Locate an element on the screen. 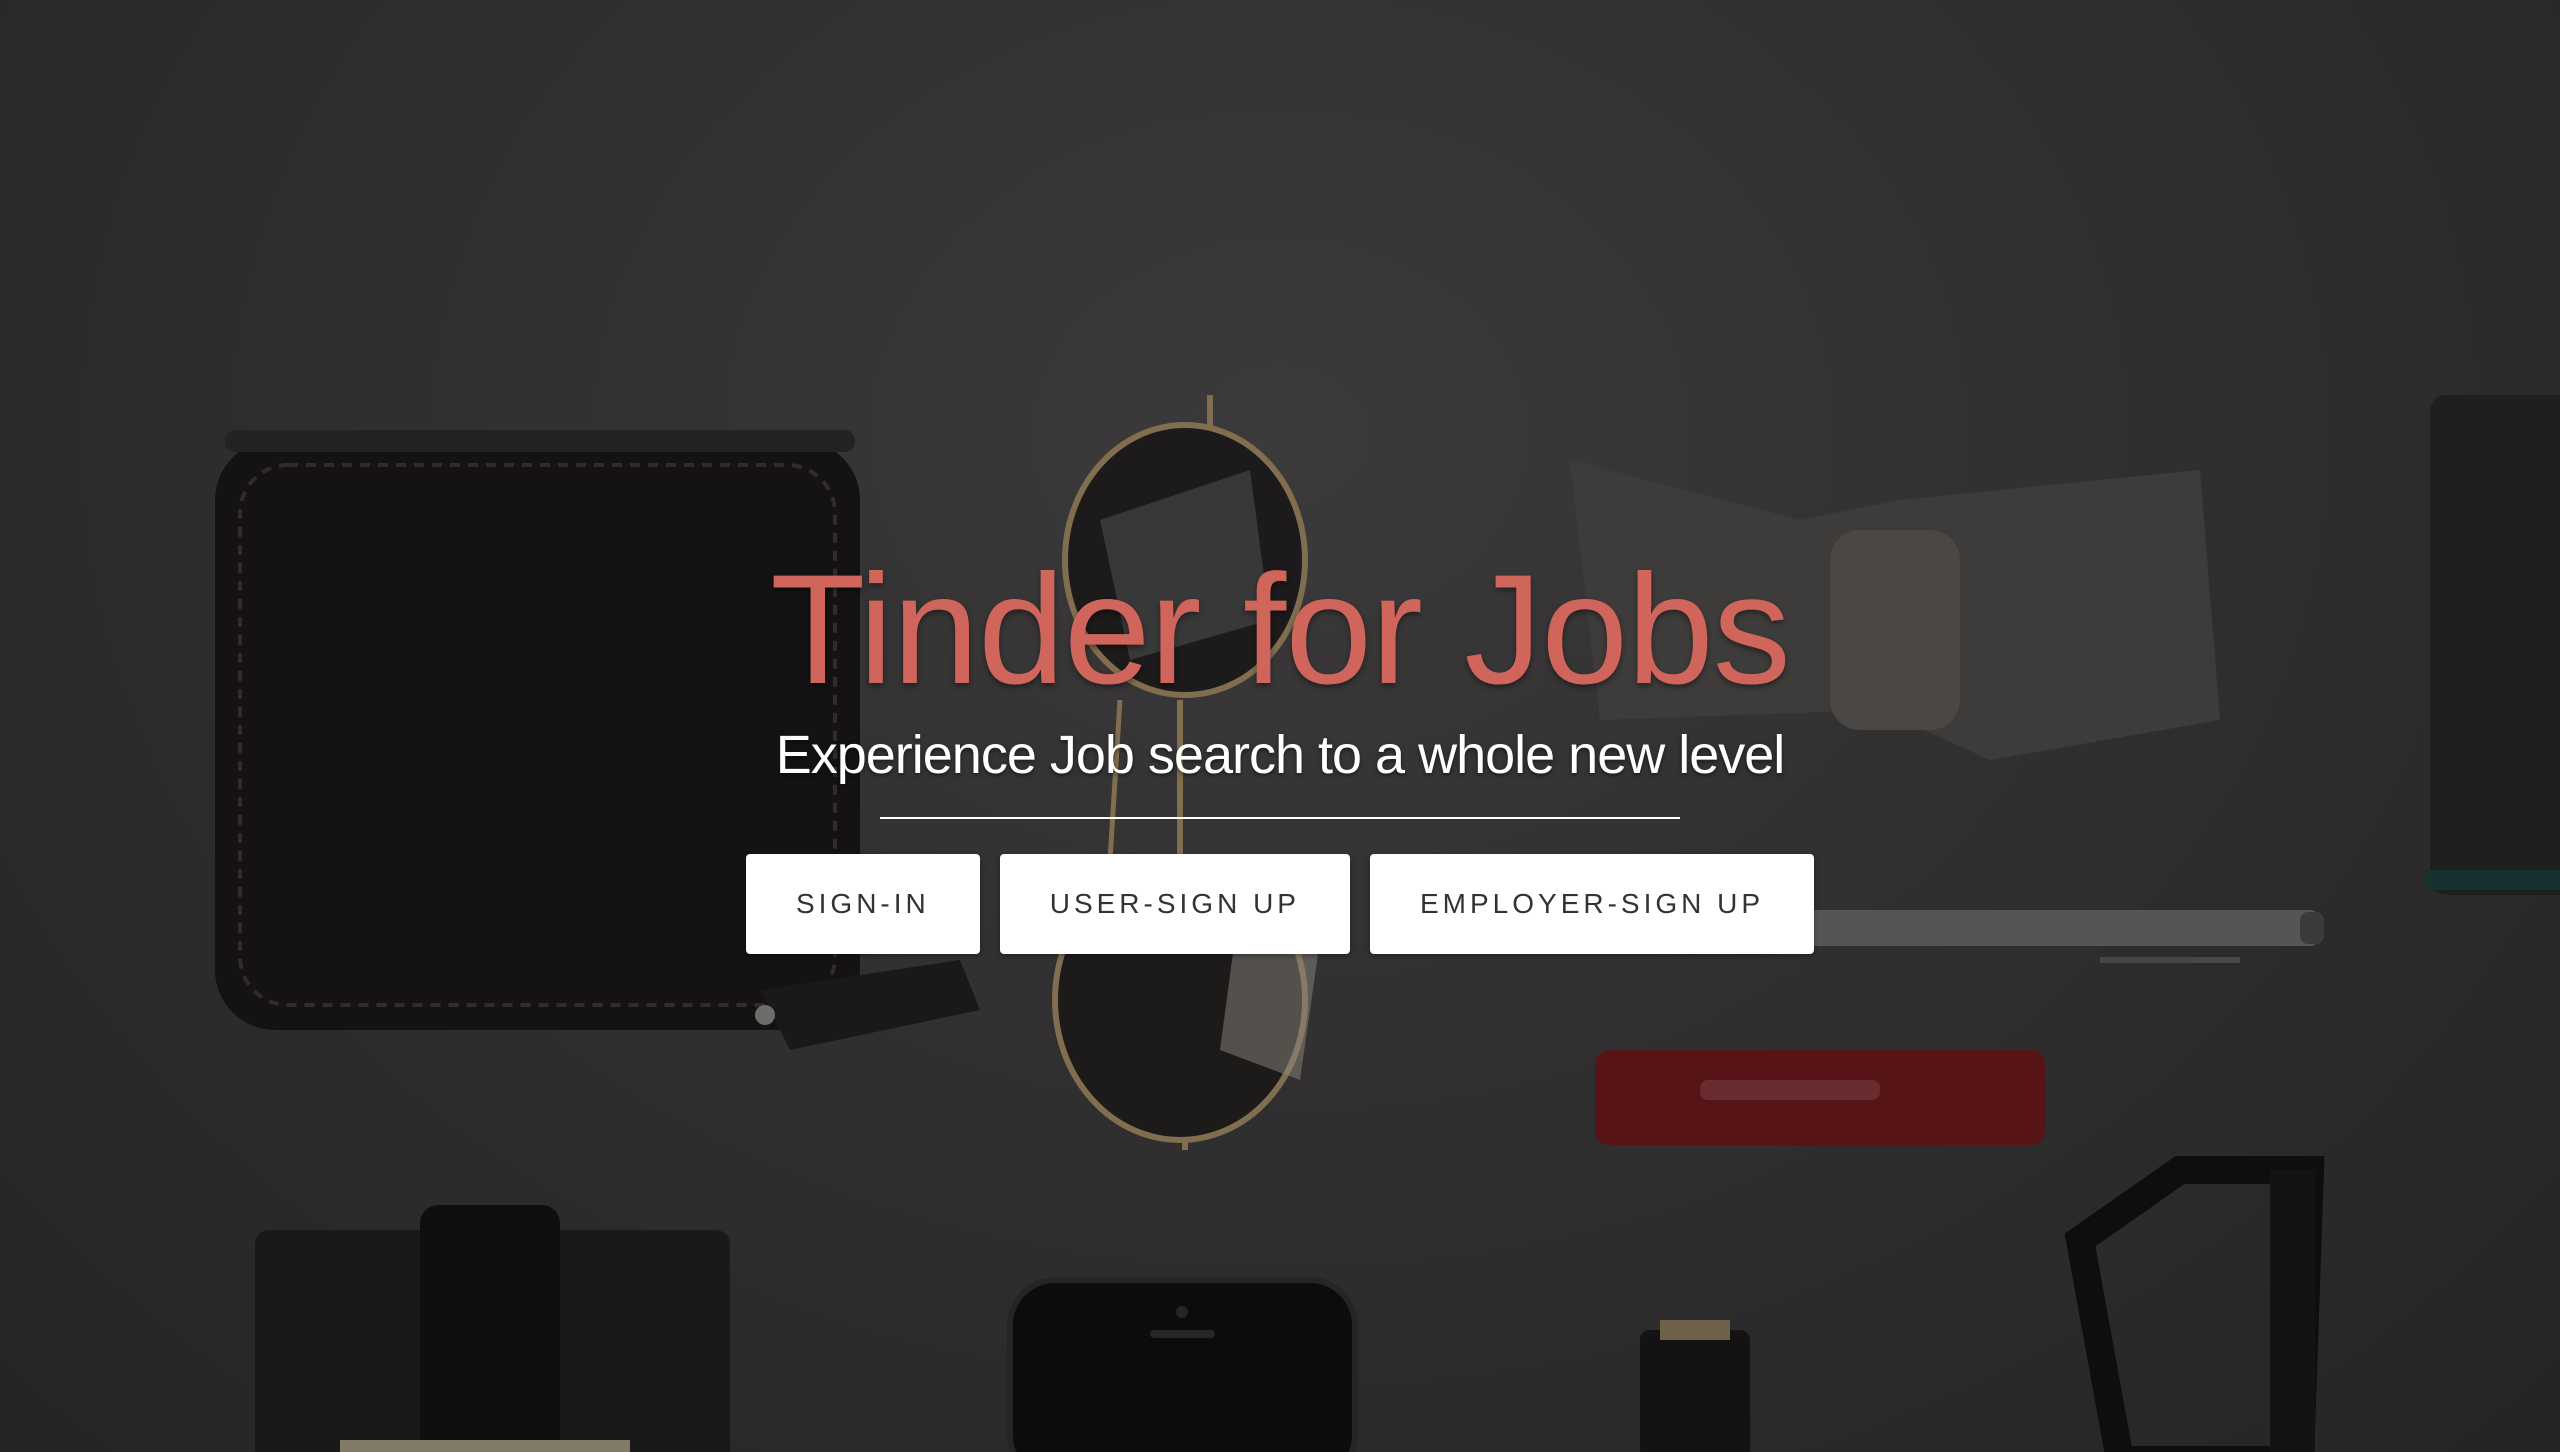 Image resolution: width=2560 pixels, height=1452 pixels. page-title: Tinder for Jobs is located at coordinates (1280, 630).